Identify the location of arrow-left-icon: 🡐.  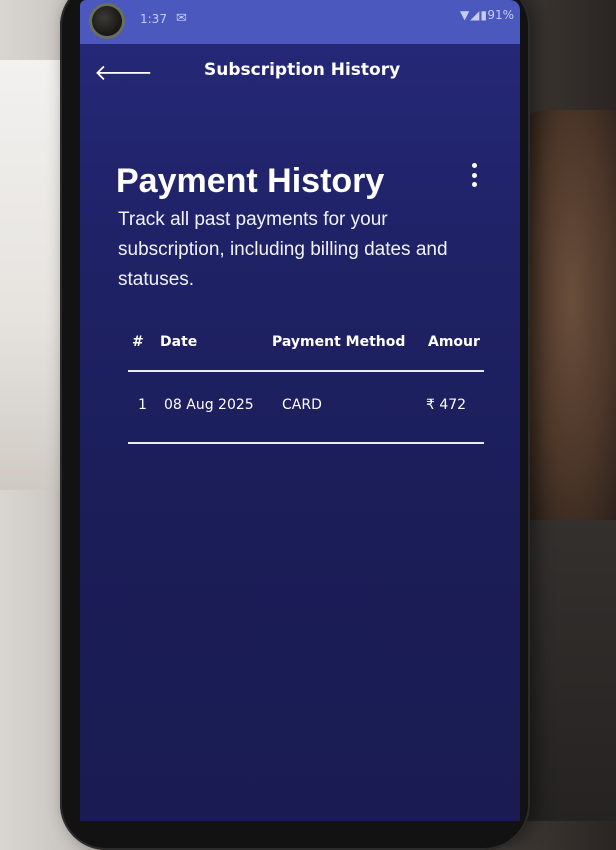
(123, 74).